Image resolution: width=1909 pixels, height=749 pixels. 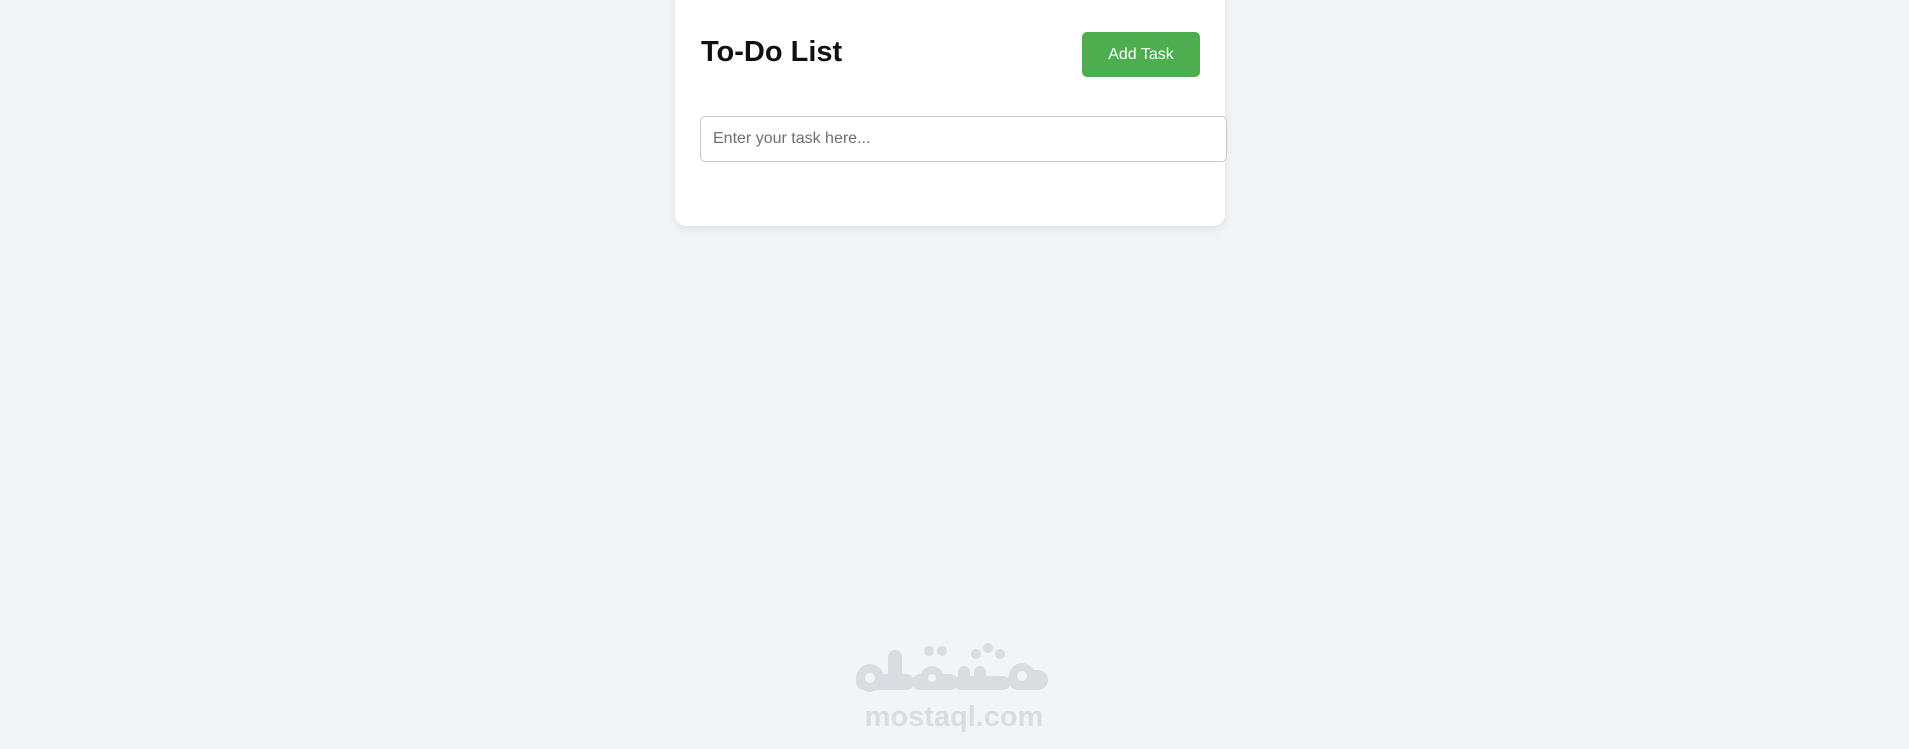 What do you see at coordinates (963, 139) in the screenshot?
I see `task-input` at bounding box center [963, 139].